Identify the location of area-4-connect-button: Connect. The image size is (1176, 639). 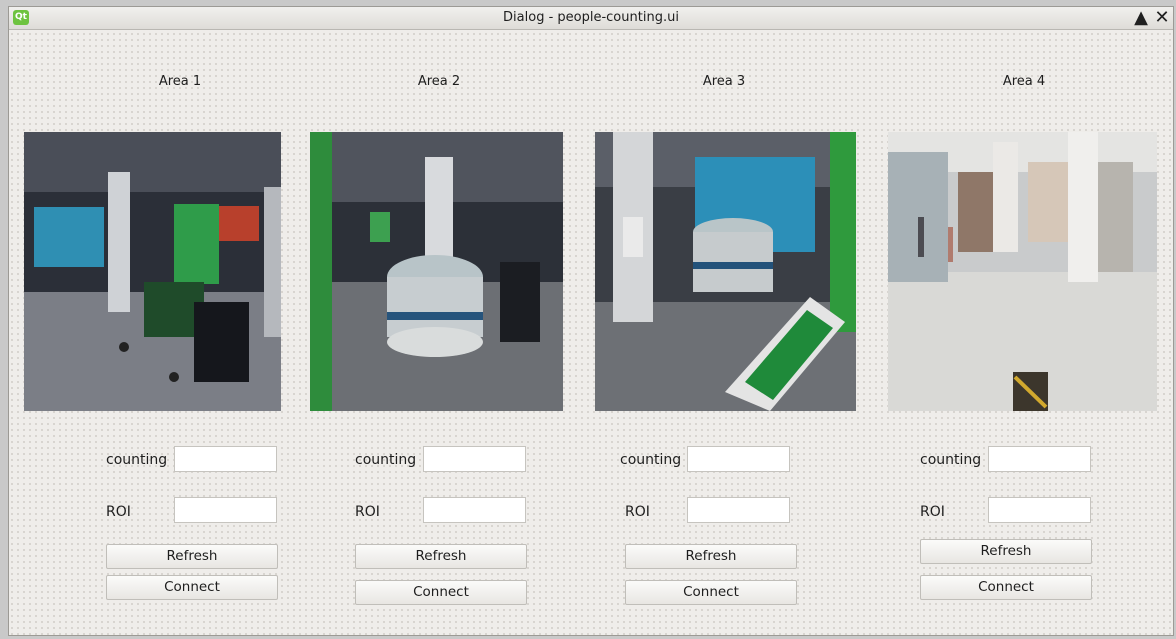
(1006, 587).